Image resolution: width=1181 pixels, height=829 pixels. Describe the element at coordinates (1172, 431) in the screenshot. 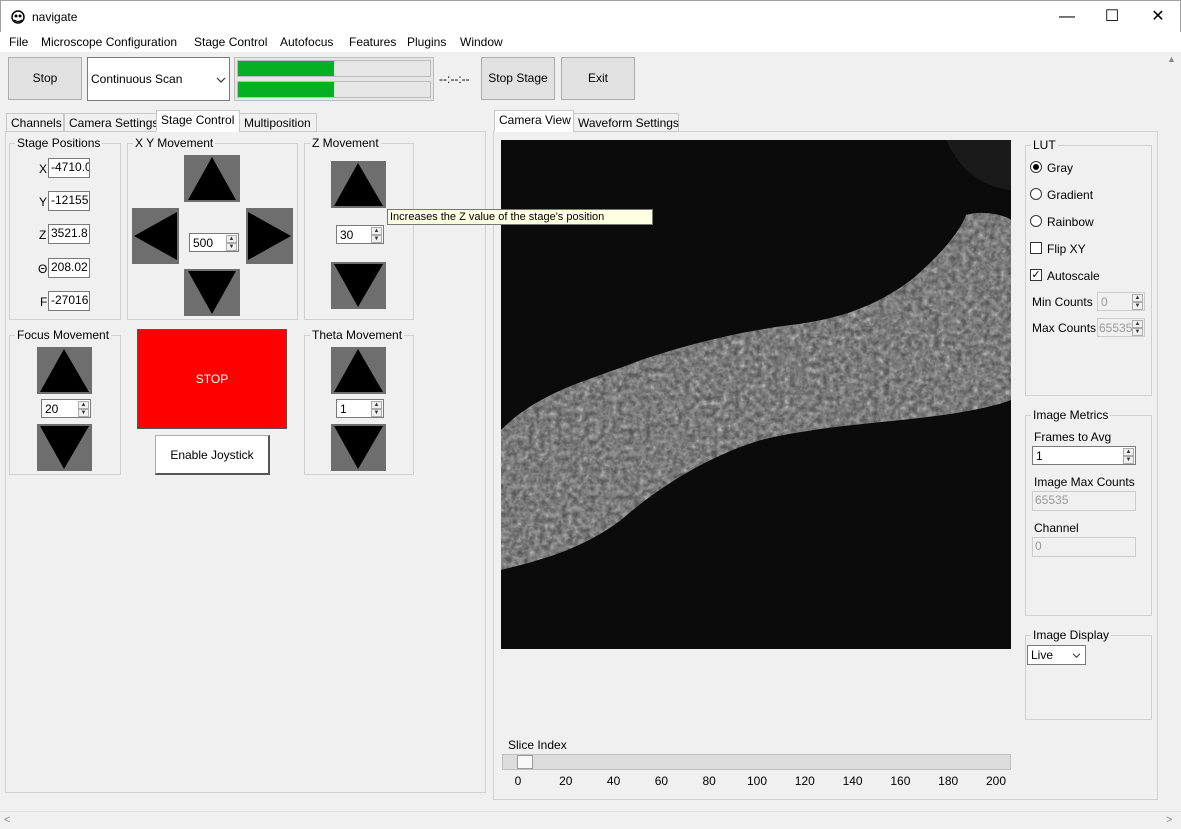

I see `vertical-scrollbar: ▲` at that location.